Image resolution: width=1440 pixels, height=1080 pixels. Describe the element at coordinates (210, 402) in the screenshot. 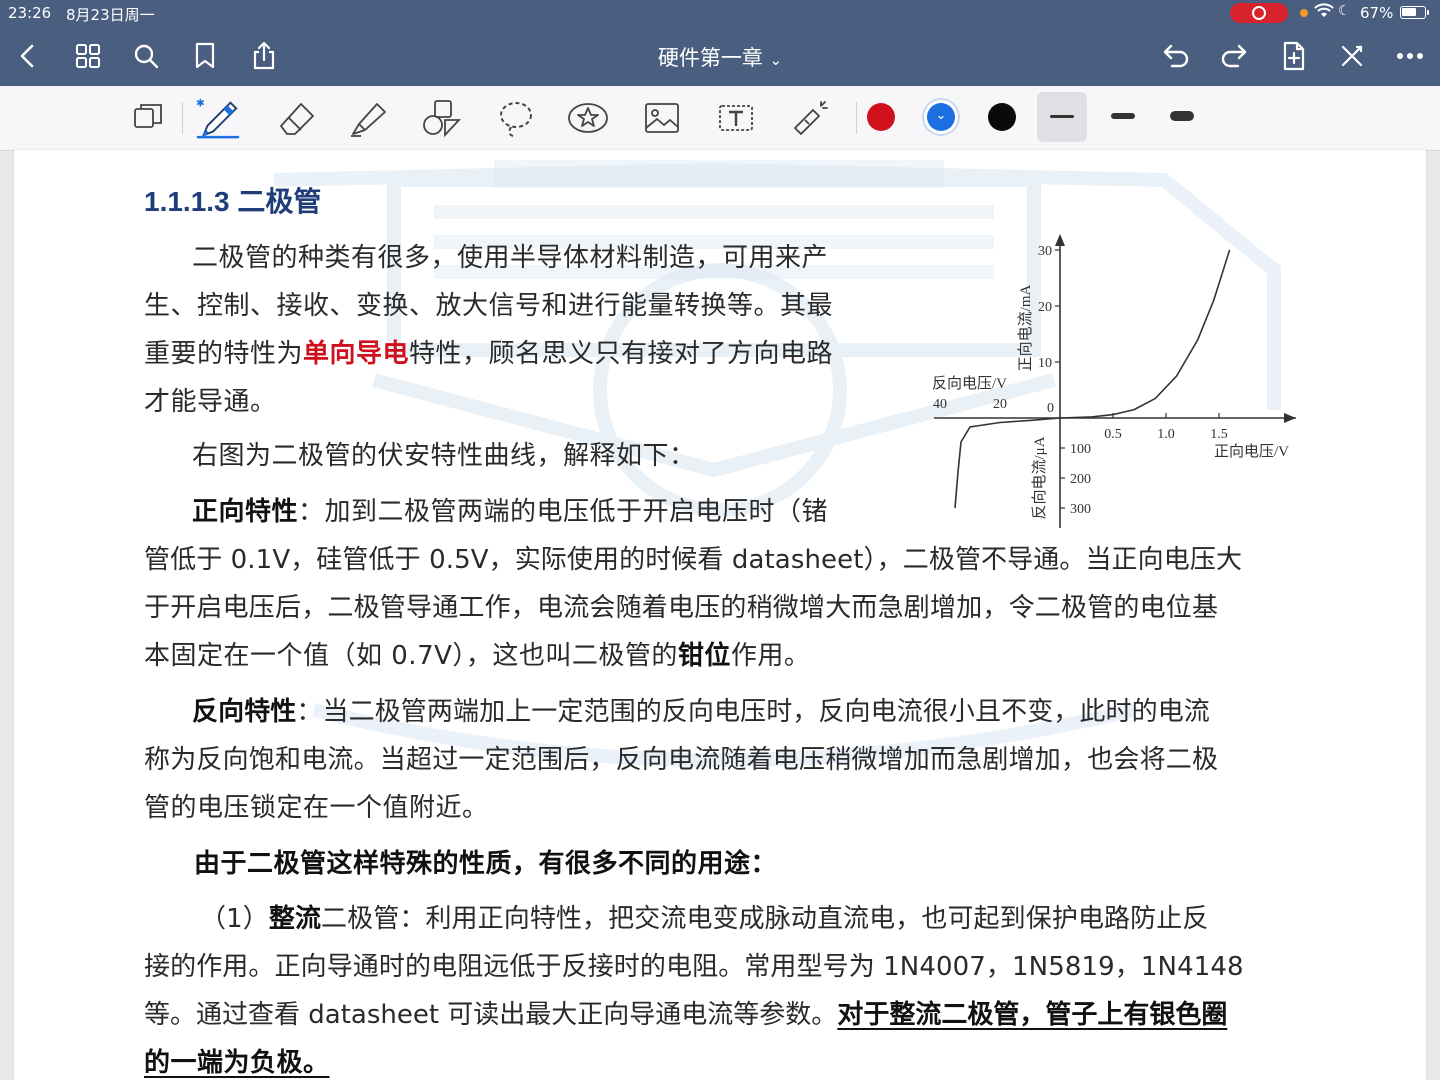

I see `paragraph-line: 才能导通。` at that location.